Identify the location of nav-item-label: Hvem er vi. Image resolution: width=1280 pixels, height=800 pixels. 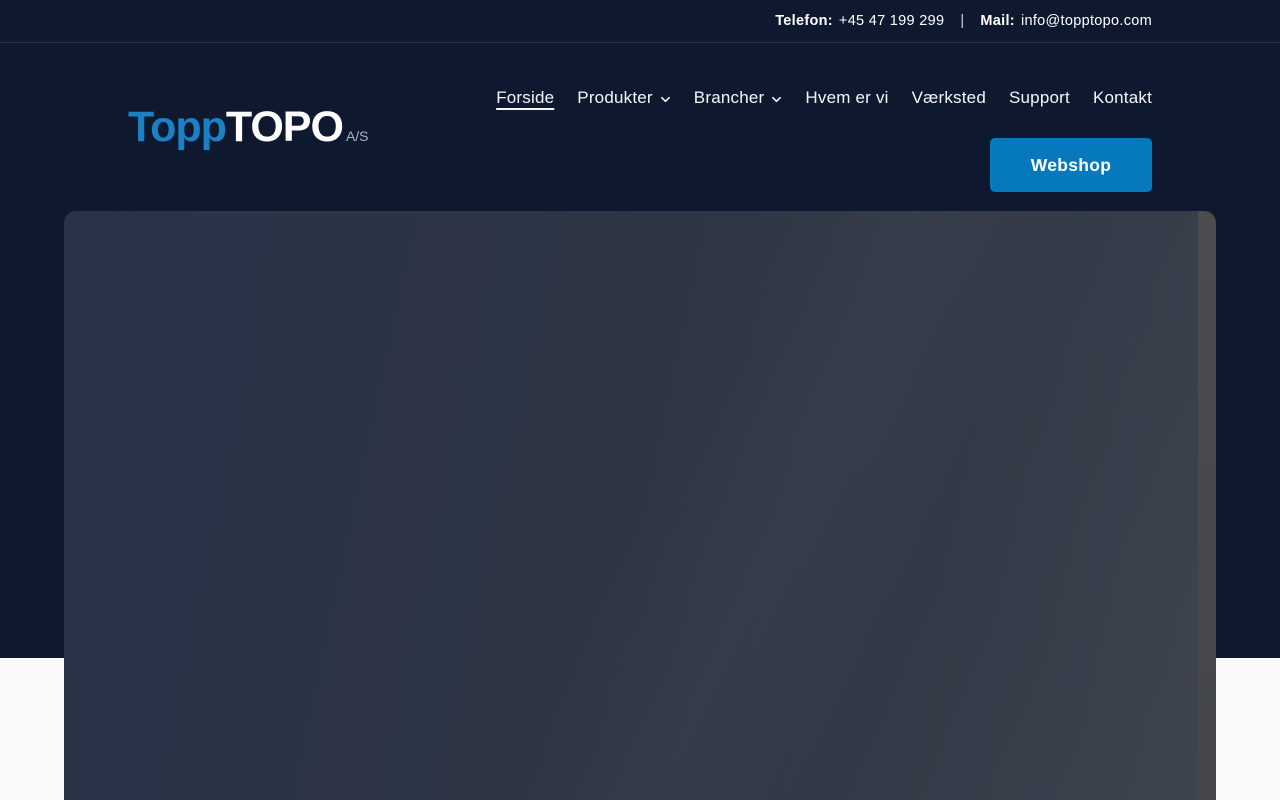
(847, 97).